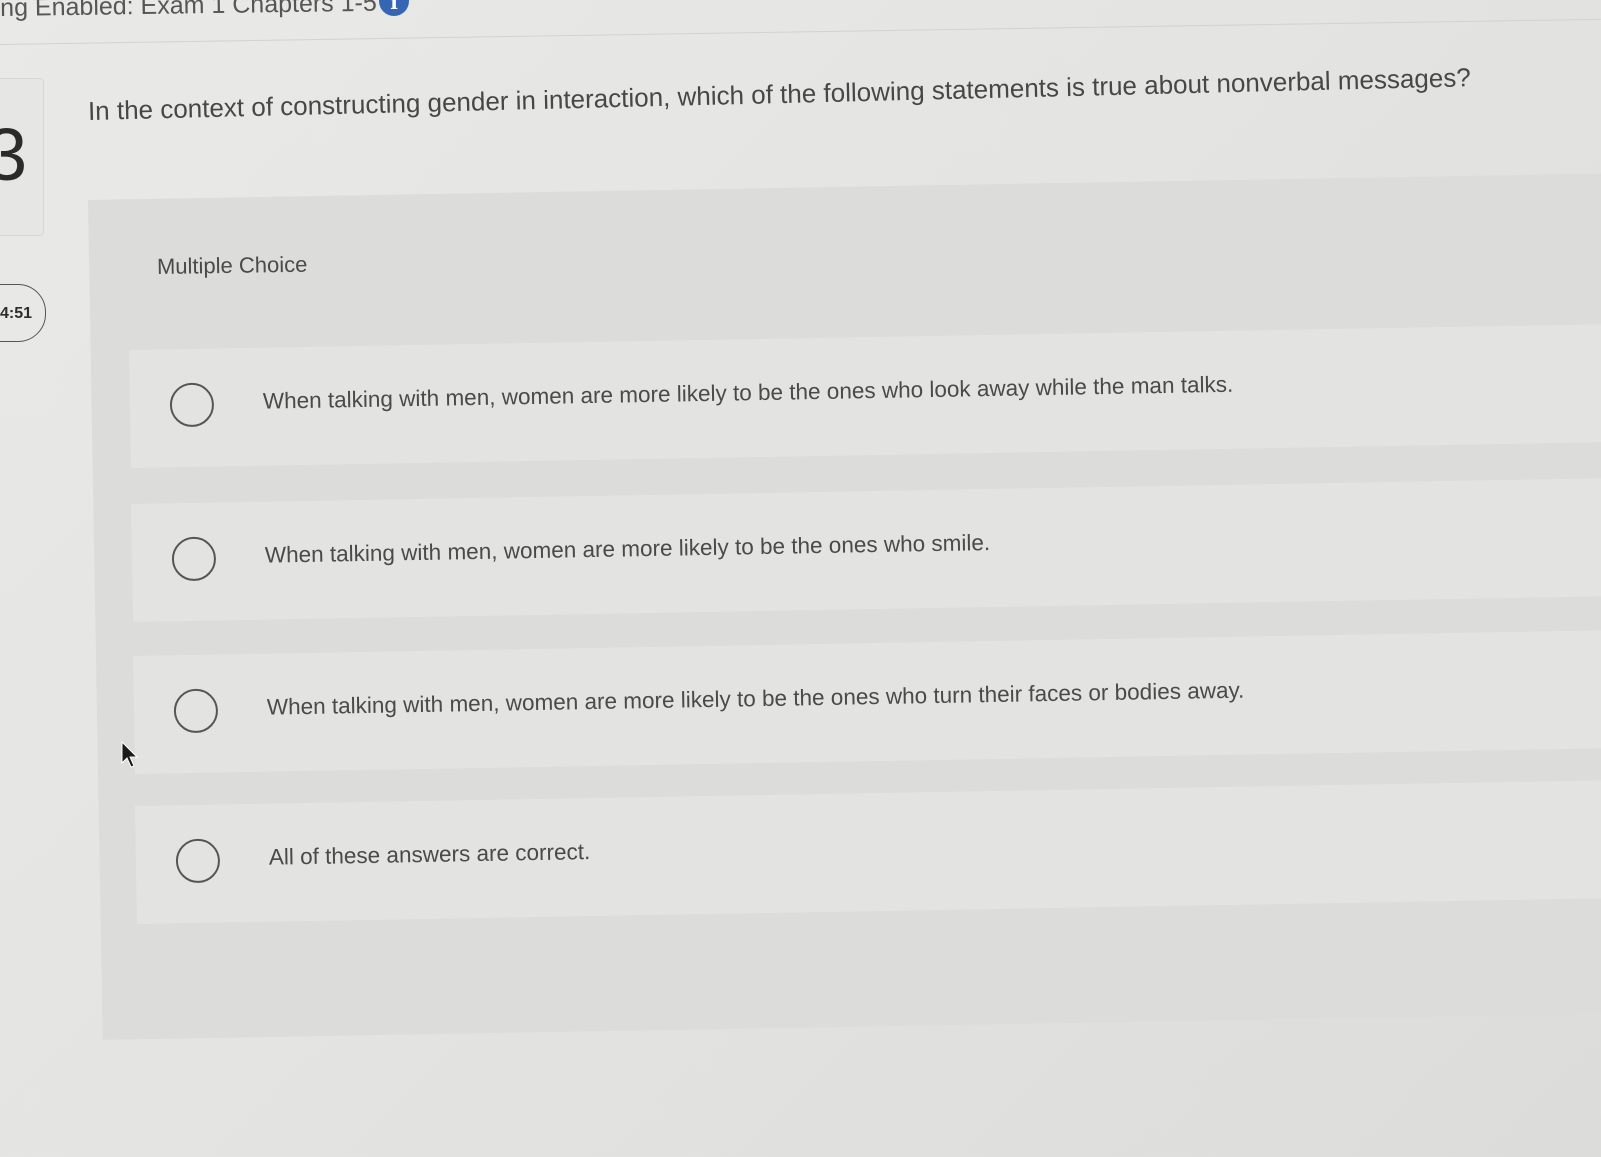 The height and width of the screenshot is (1157, 1601). I want to click on answer-option-label: All of these answers are correct., so click(430, 855).